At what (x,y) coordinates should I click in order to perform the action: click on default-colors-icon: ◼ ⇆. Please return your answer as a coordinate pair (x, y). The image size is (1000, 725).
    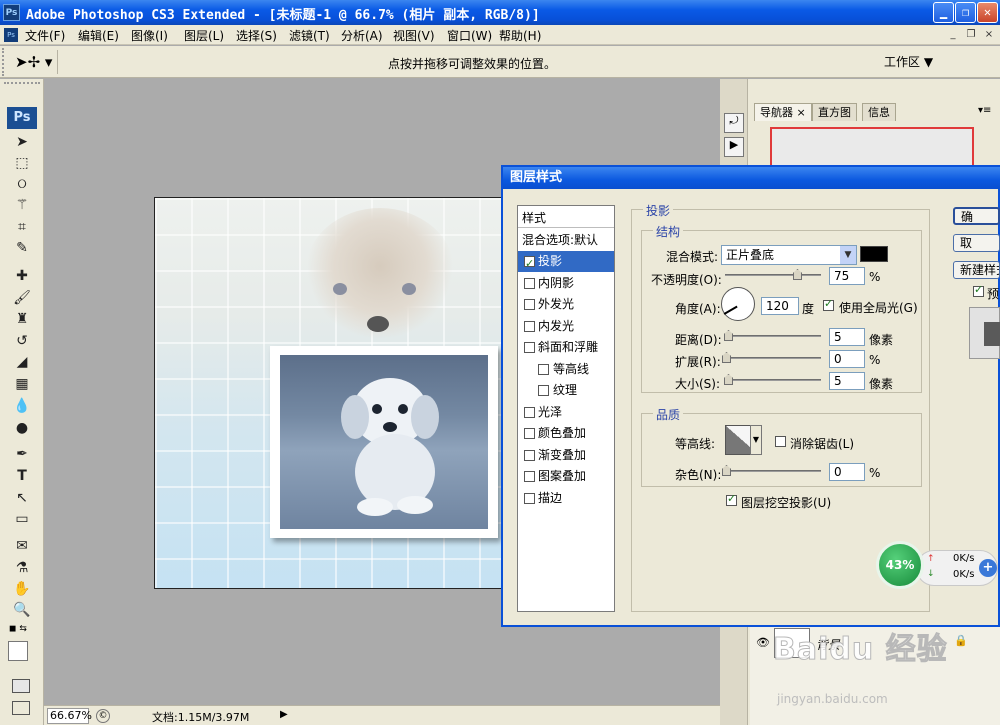
    Looking at the image, I should click on (18, 629).